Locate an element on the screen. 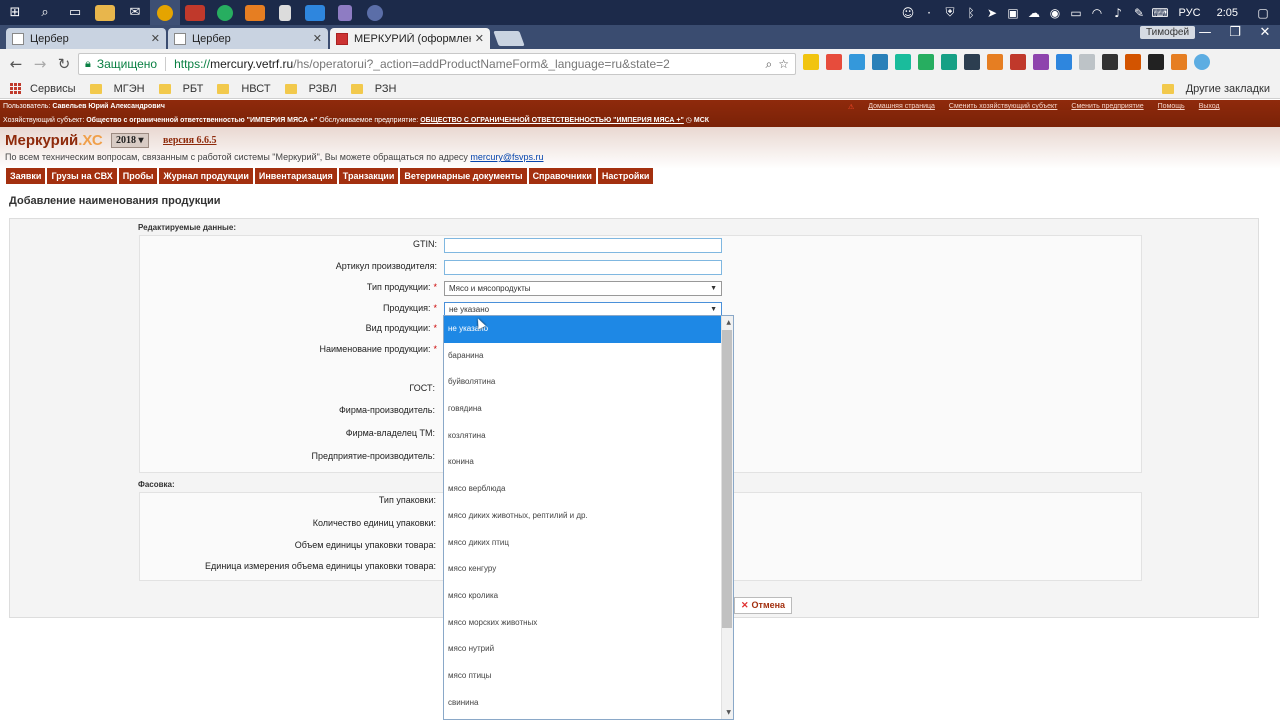  cloud-icon: ☁ is located at coordinates (1034, 12).